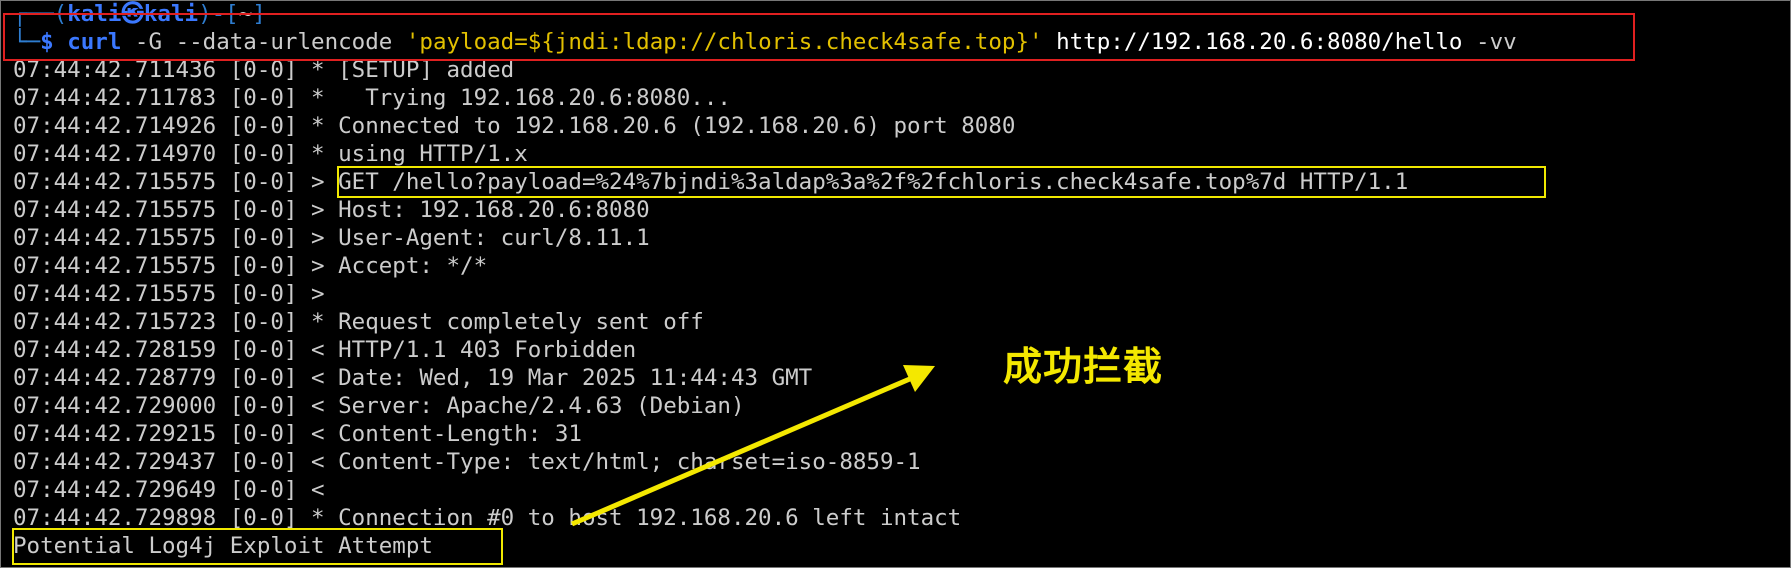  I want to click on output-line: 07:44:42.715575 [0-0] >, so click(169, 294).